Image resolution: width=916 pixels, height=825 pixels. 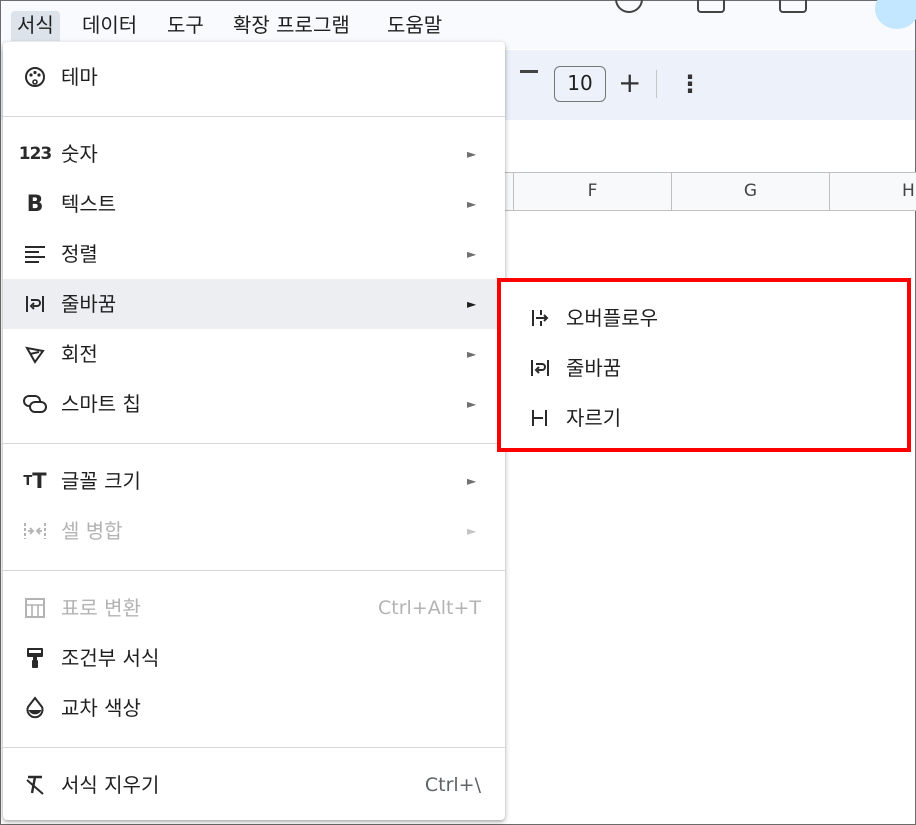 I want to click on table-icon, so click(x=35, y=608).